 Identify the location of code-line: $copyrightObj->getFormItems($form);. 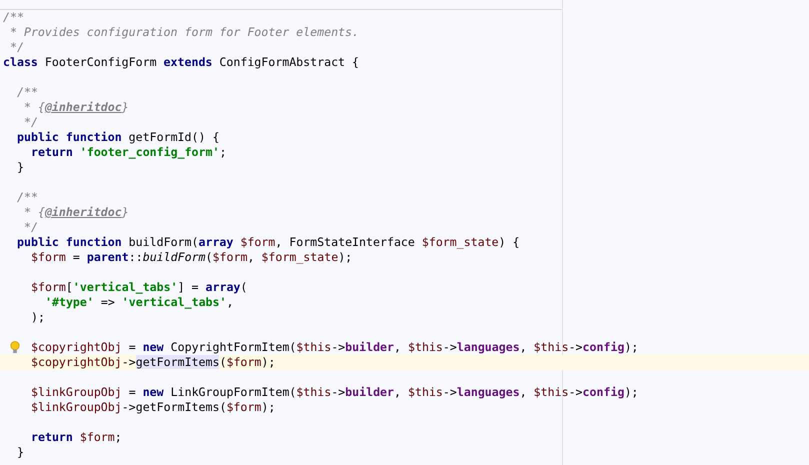
(153, 362).